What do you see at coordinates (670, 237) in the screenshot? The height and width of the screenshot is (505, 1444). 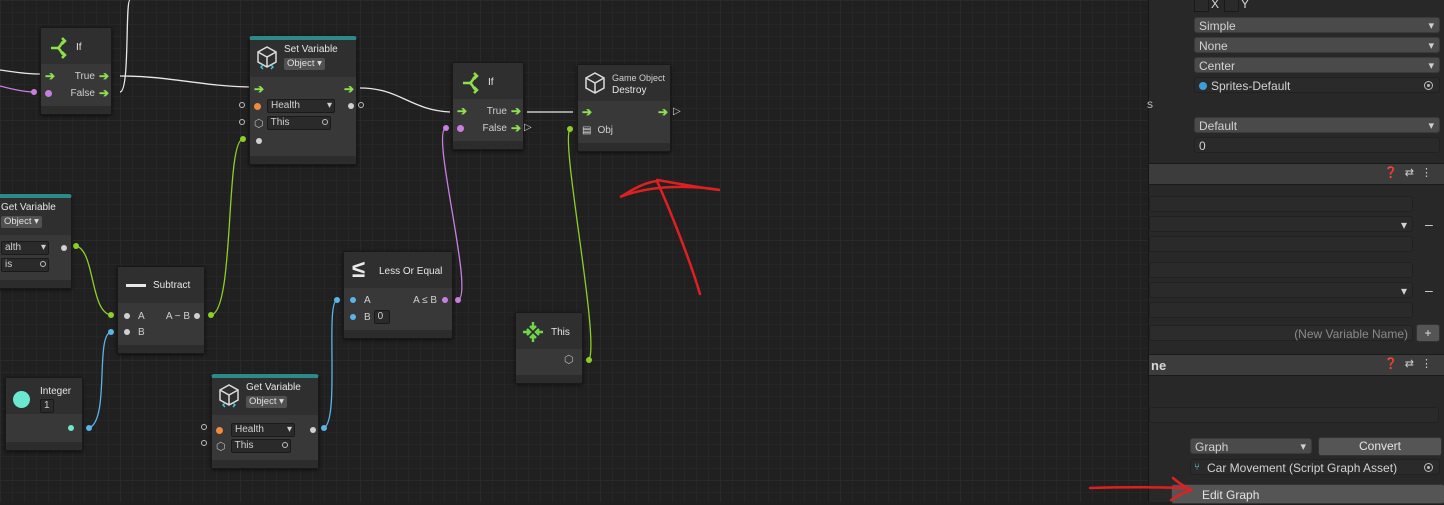 I see `red-arrow-annotation` at bounding box center [670, 237].